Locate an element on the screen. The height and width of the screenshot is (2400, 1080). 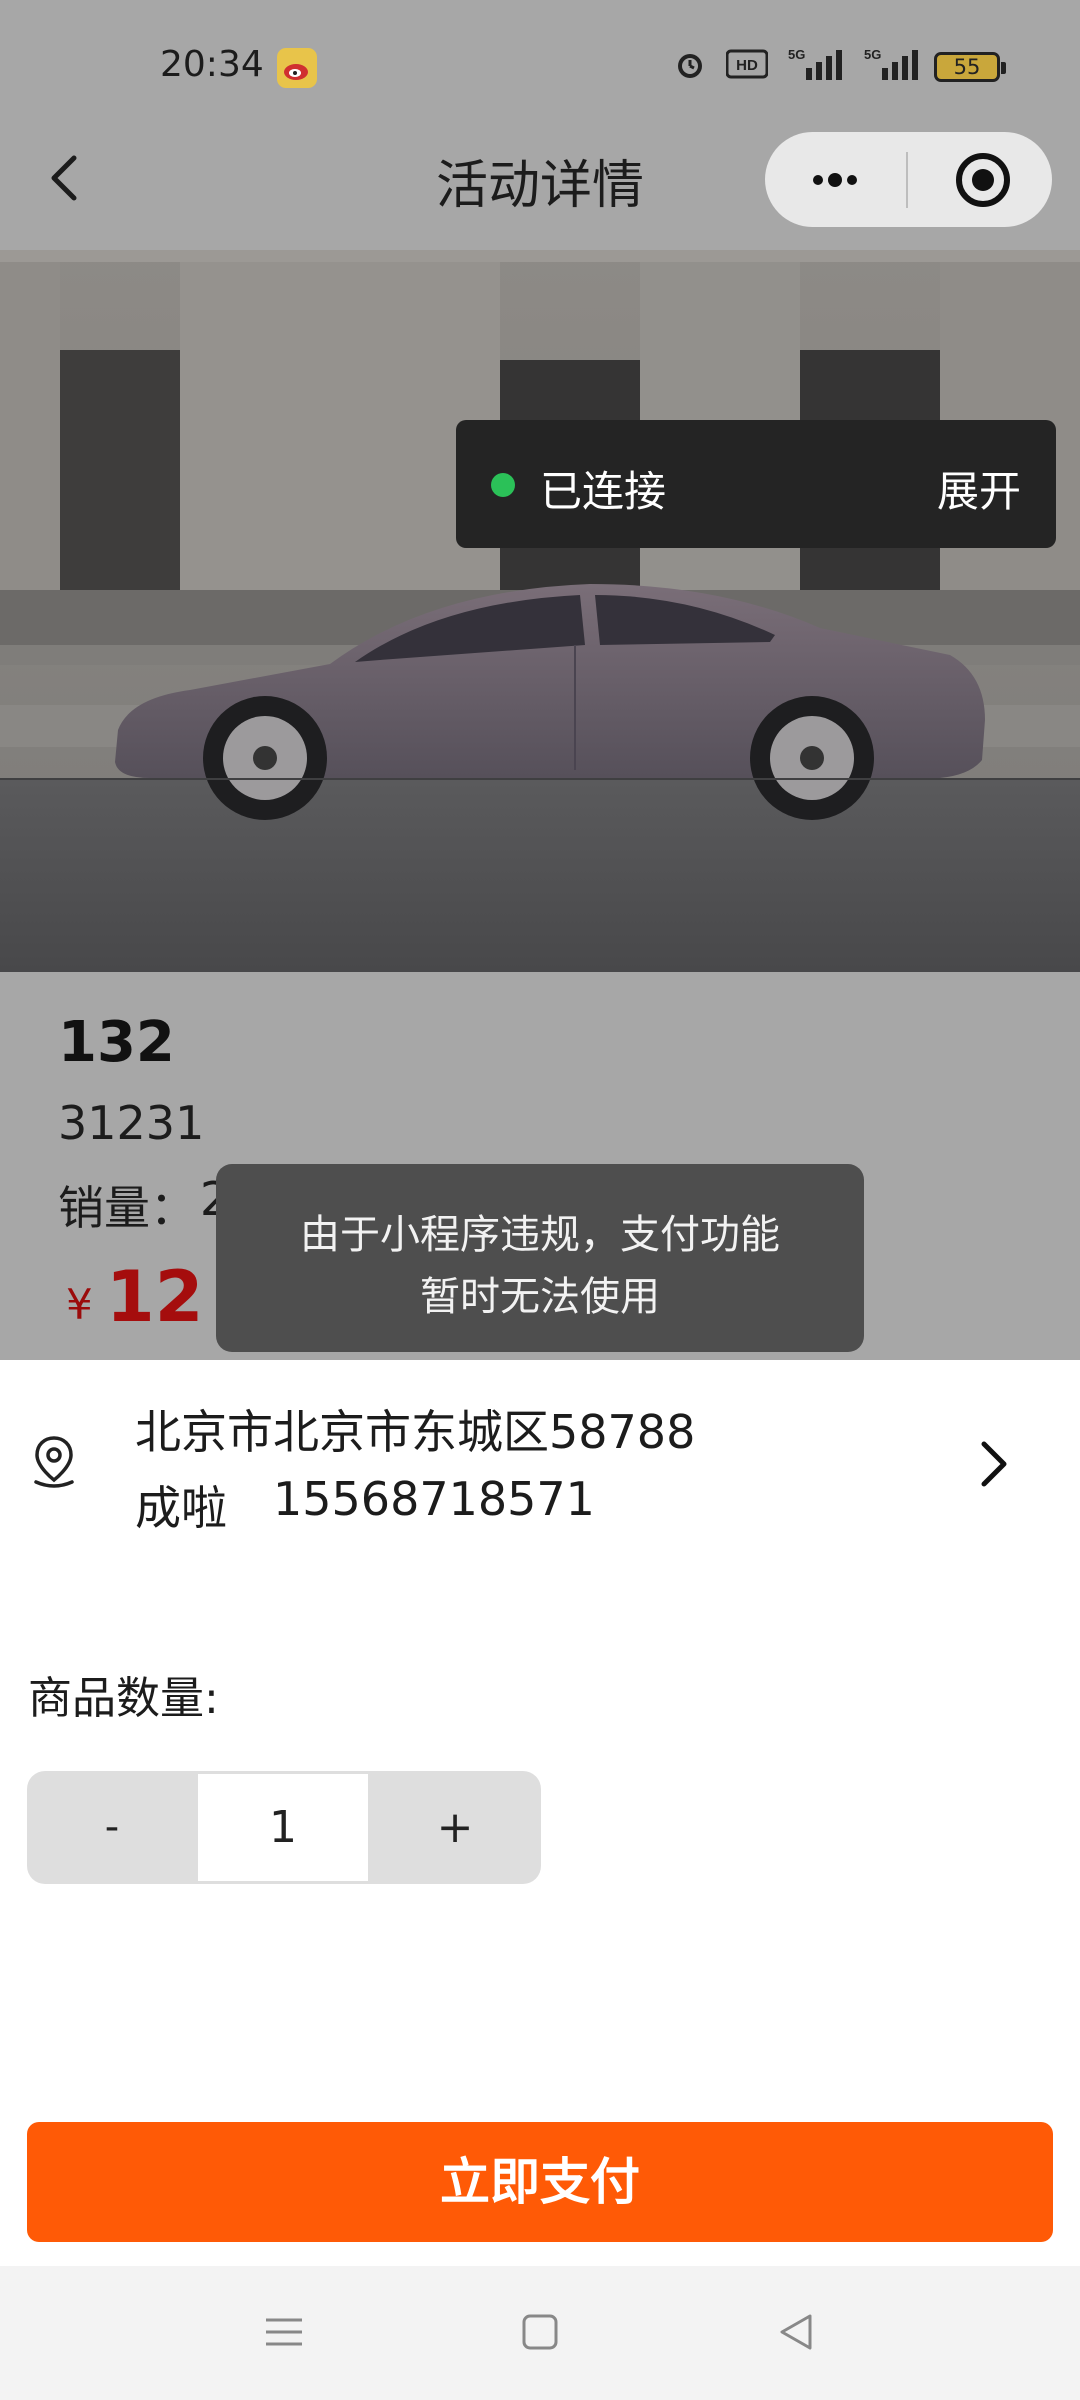
toast-message-line1: 由于小程序违规，支付功能 is located at coordinates (540, 1235).